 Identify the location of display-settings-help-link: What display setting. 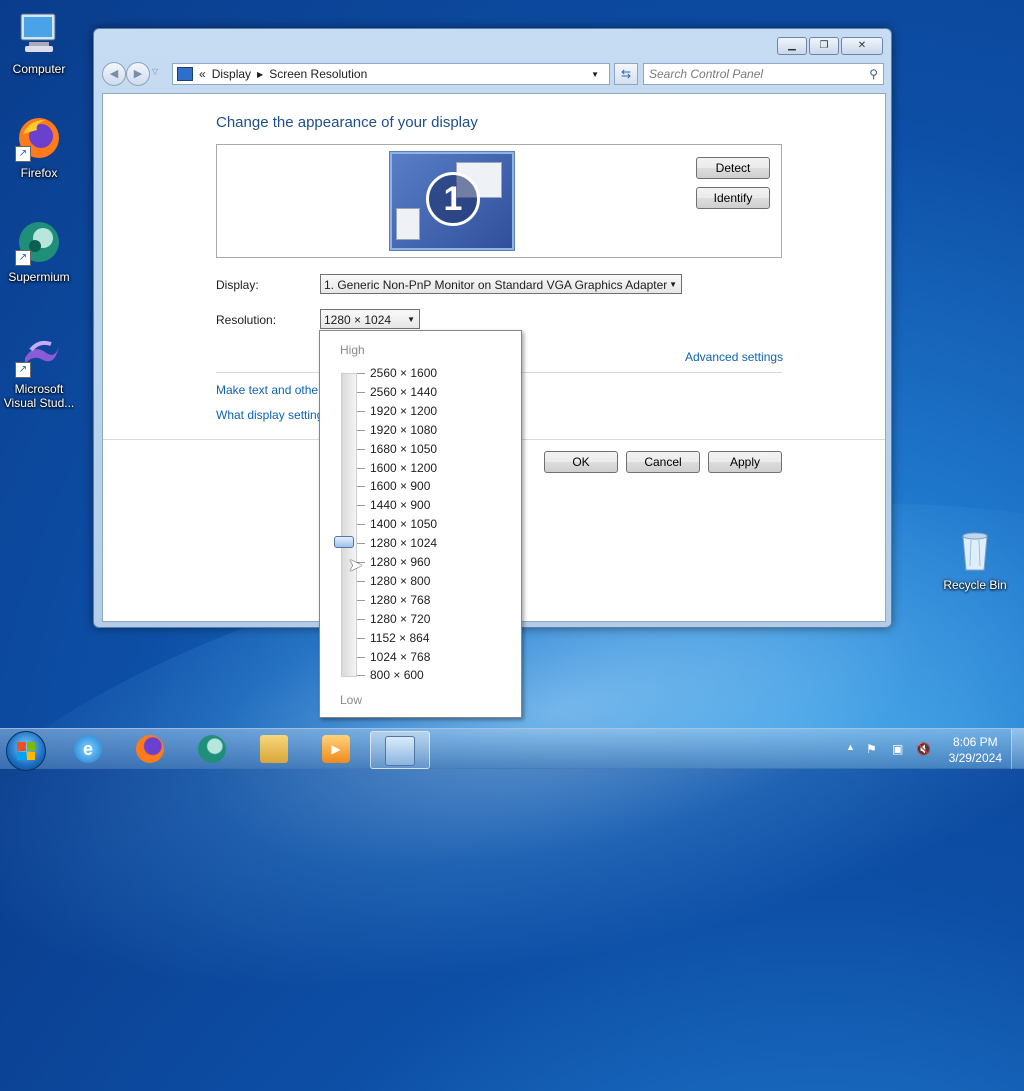
(269, 415).